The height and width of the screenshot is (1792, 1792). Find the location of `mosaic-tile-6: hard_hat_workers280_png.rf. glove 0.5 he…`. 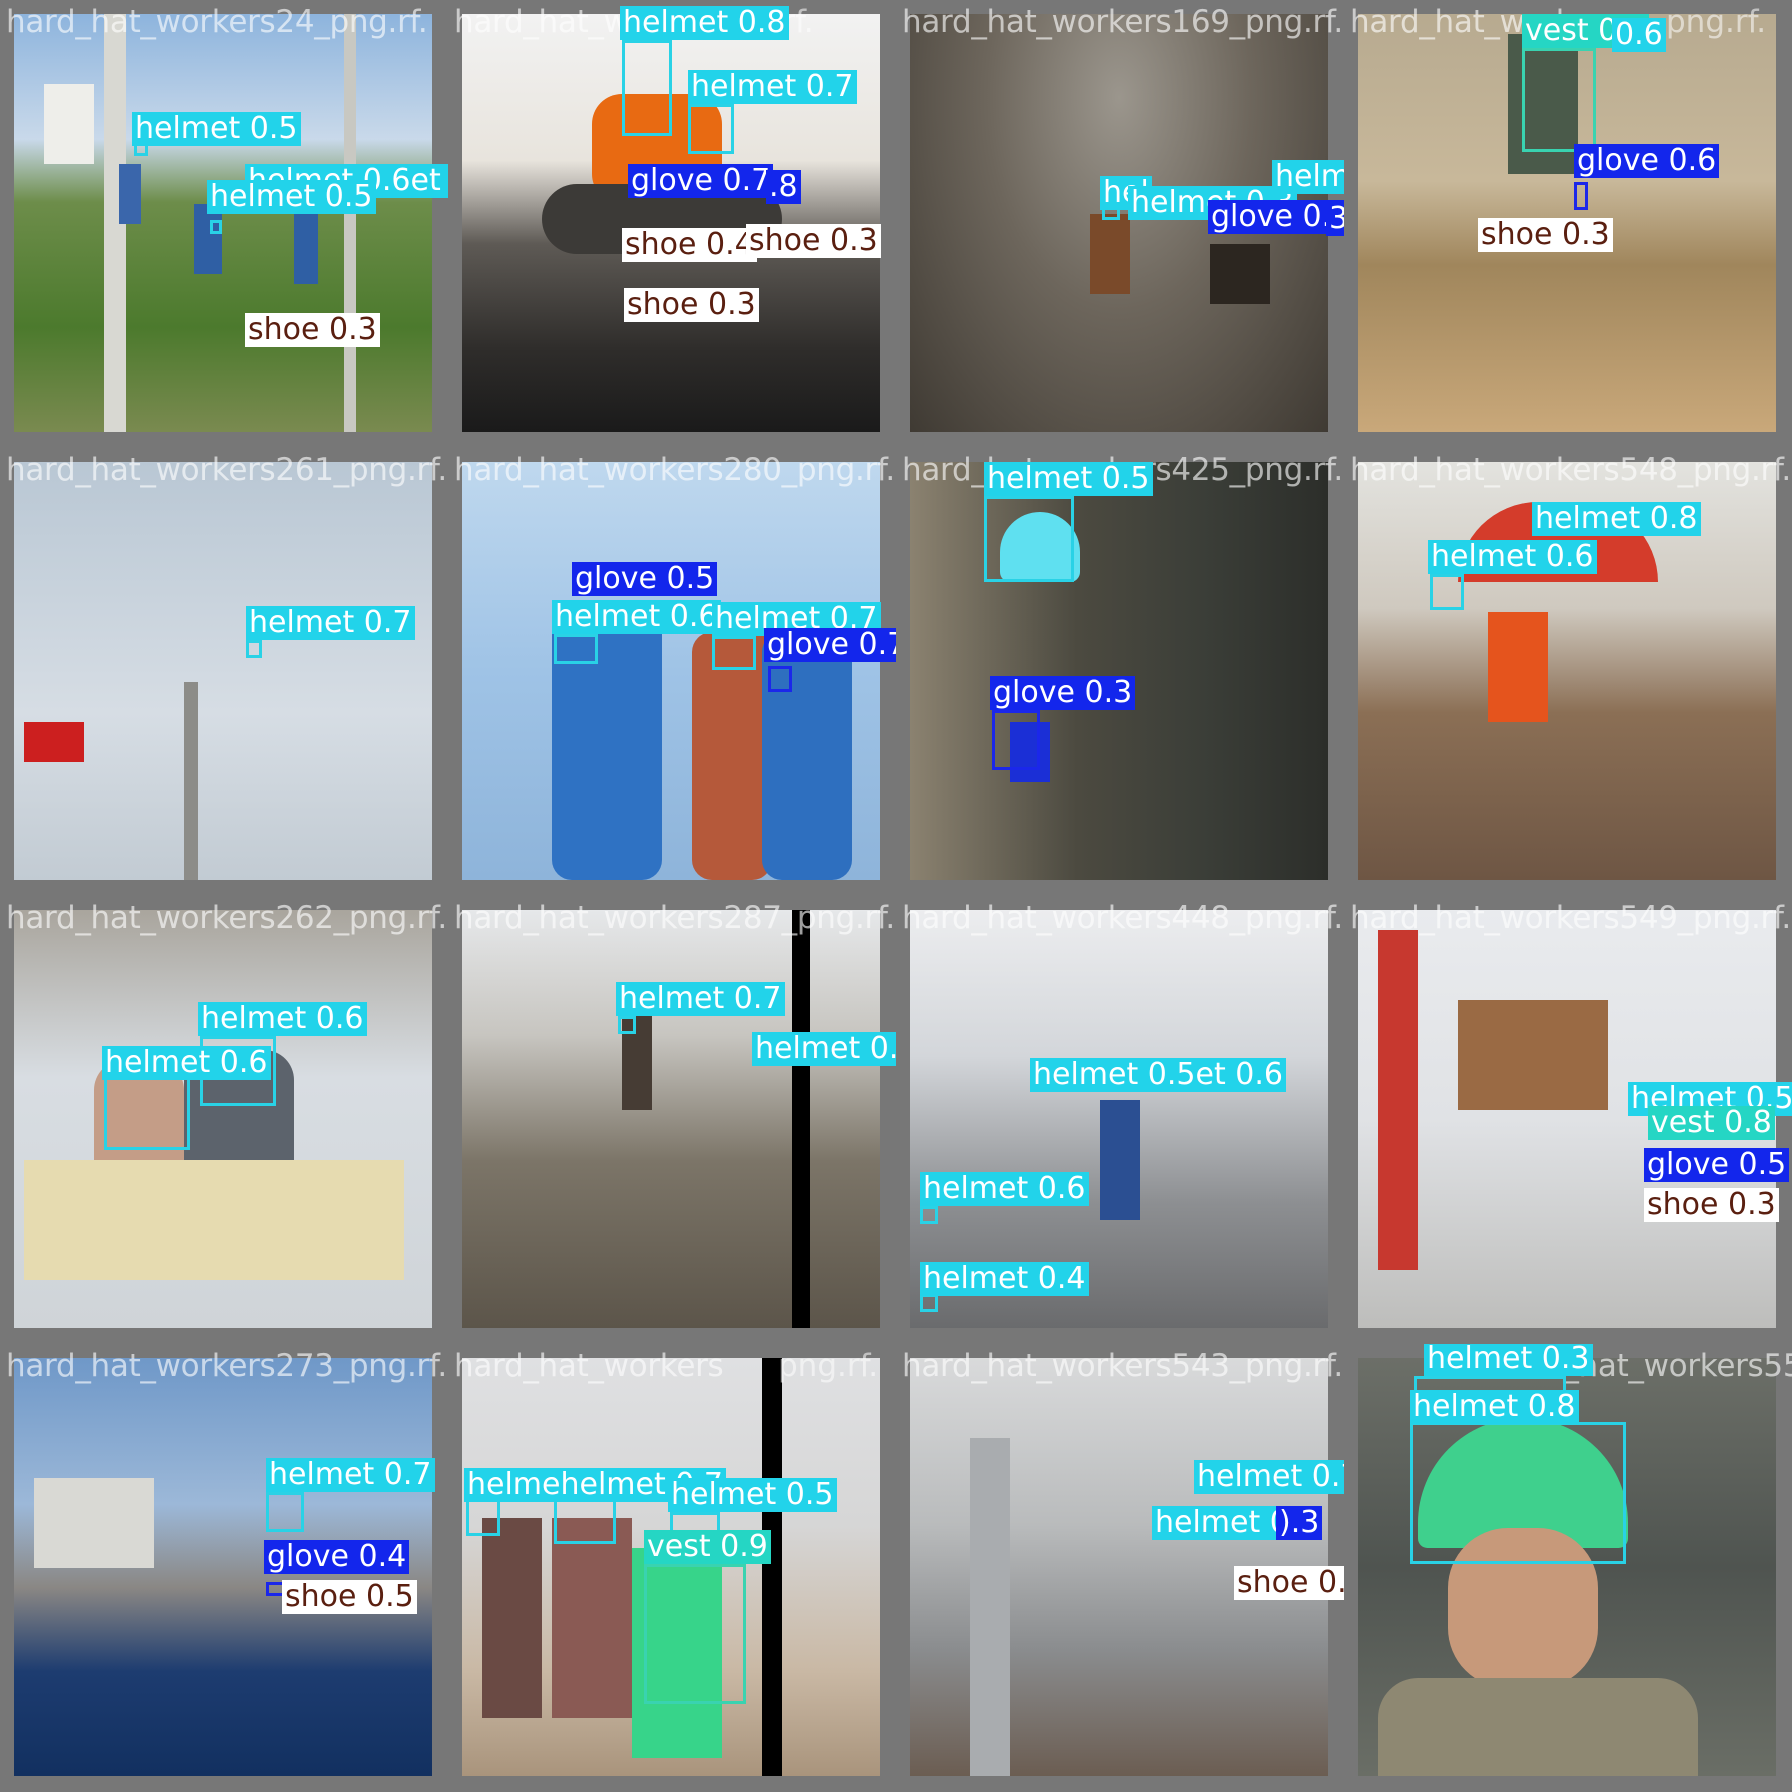

mosaic-tile-6: hard_hat_workers280_png.rf. glove 0.5 he… is located at coordinates (672, 672).